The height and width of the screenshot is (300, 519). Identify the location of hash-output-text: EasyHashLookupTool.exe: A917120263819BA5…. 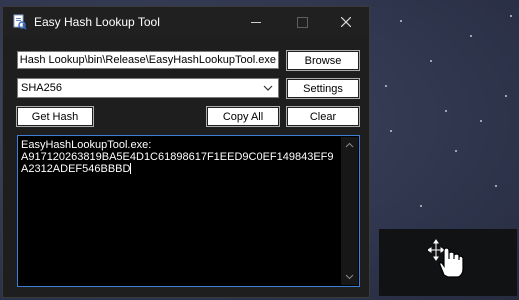
(177, 157).